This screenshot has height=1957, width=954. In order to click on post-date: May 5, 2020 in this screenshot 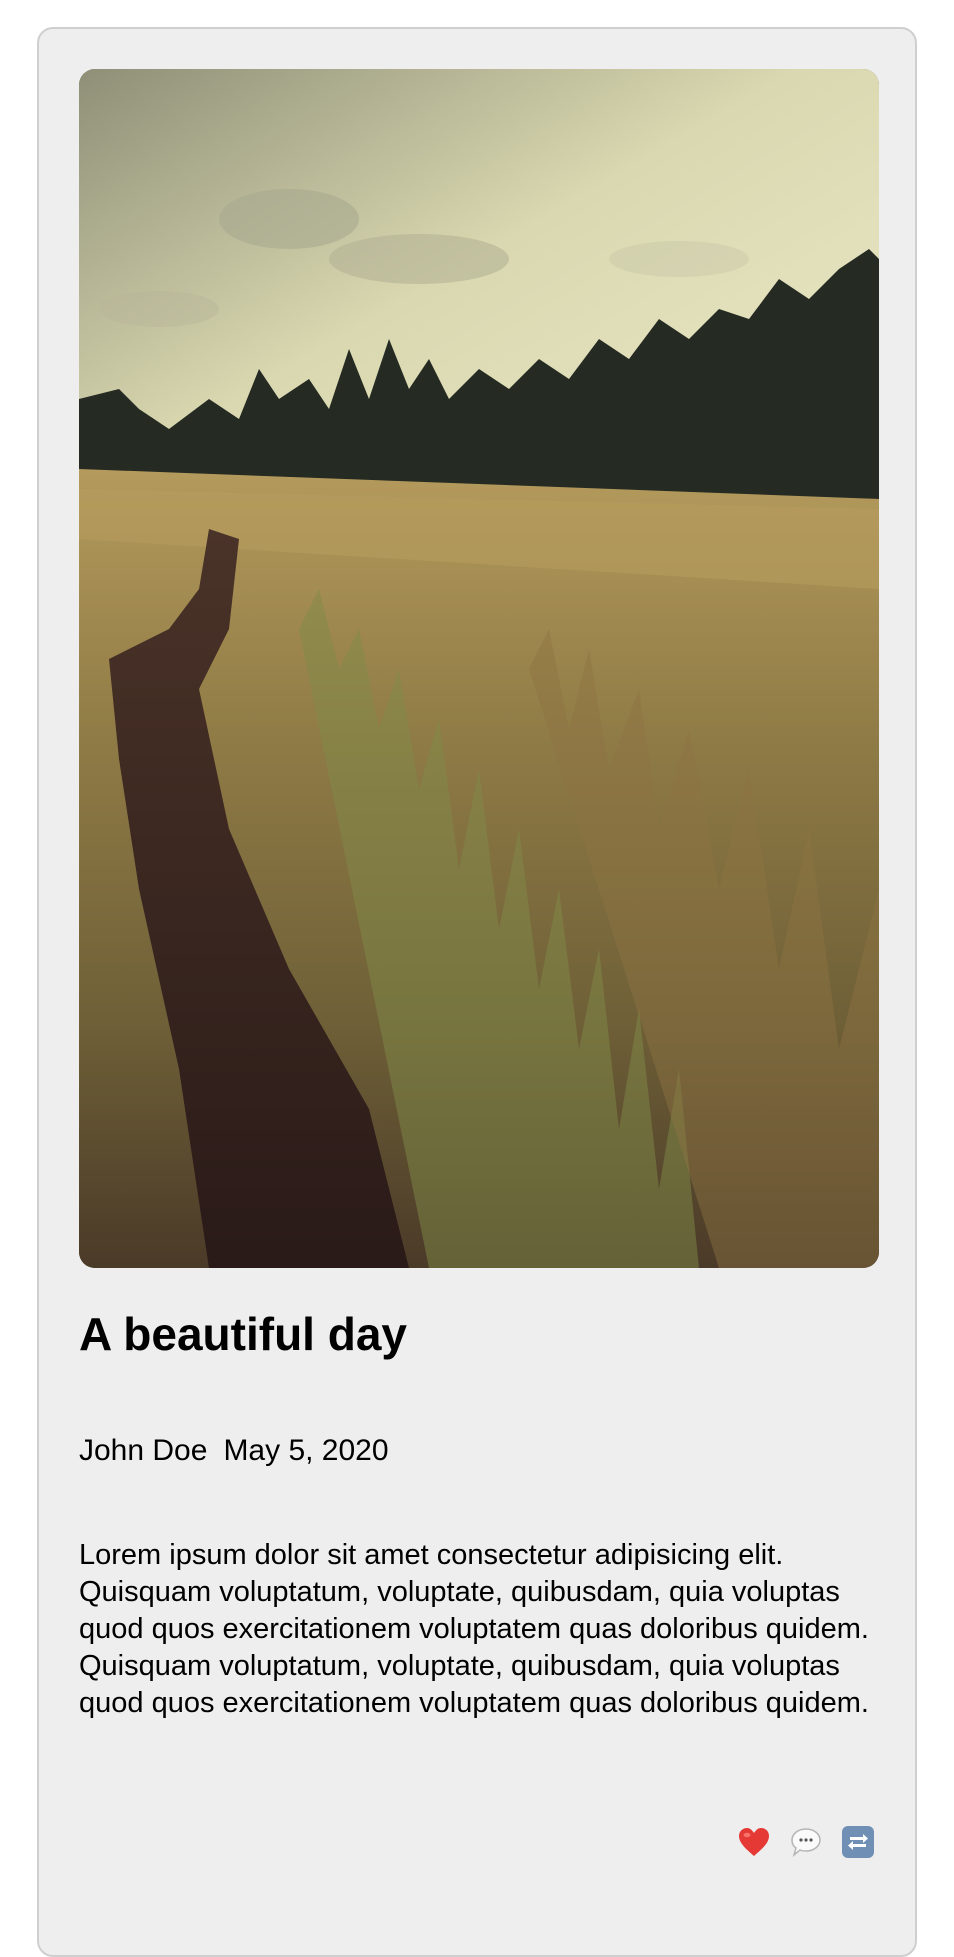, I will do `click(306, 1450)`.